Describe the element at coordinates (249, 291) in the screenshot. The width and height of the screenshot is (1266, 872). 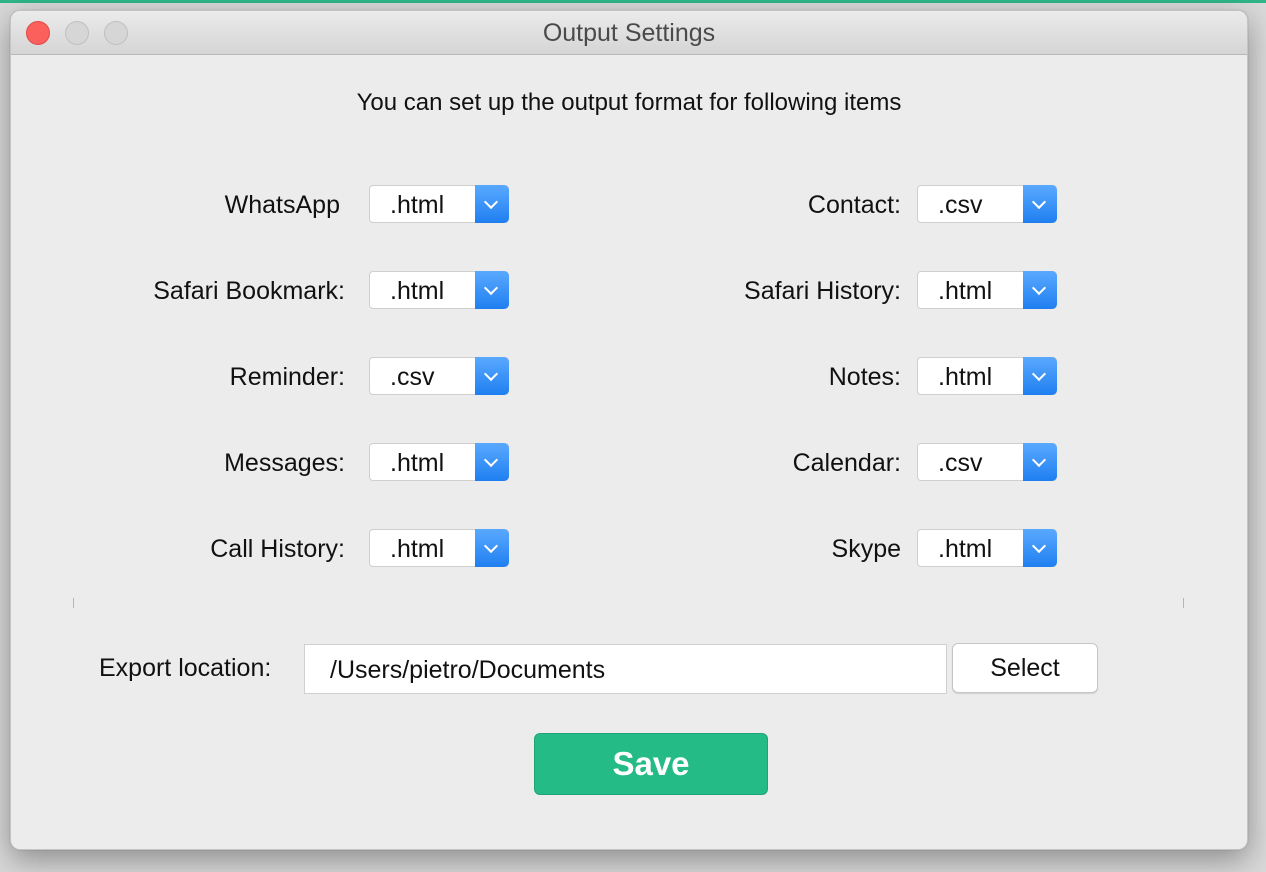
I see `safari-bookmark-label: Safari Bookmark:` at that location.